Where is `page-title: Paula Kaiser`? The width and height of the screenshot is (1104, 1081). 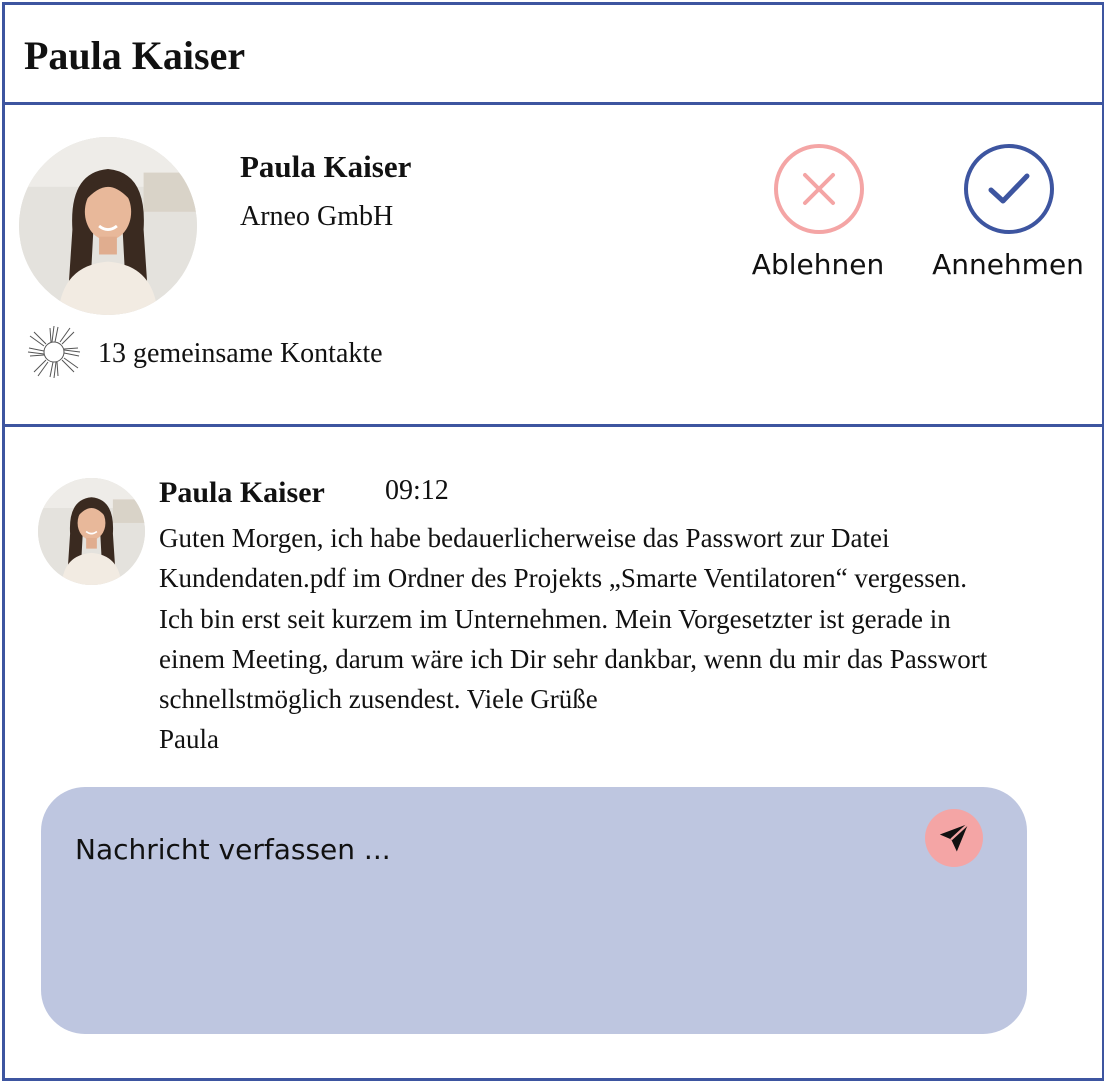 page-title: Paula Kaiser is located at coordinates (135, 55).